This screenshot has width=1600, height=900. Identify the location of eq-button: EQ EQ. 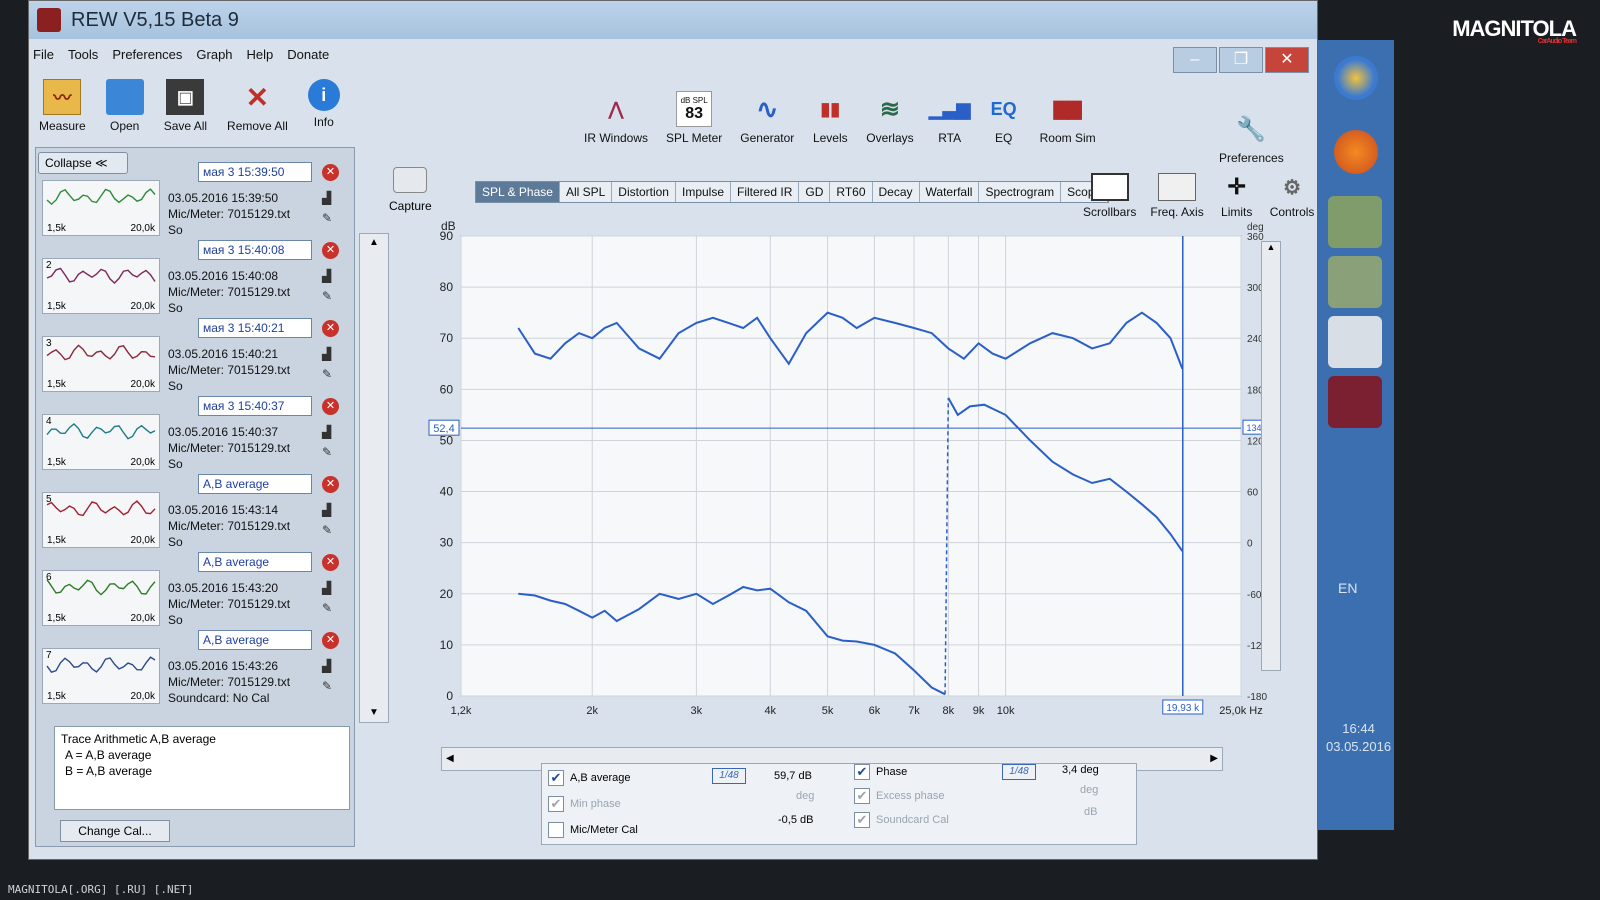
(1004, 118).